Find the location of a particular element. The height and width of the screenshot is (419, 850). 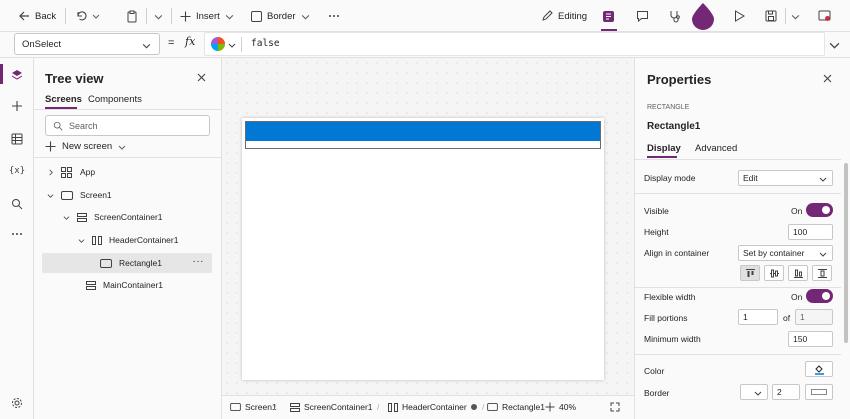

play-icon is located at coordinates (740, 16).